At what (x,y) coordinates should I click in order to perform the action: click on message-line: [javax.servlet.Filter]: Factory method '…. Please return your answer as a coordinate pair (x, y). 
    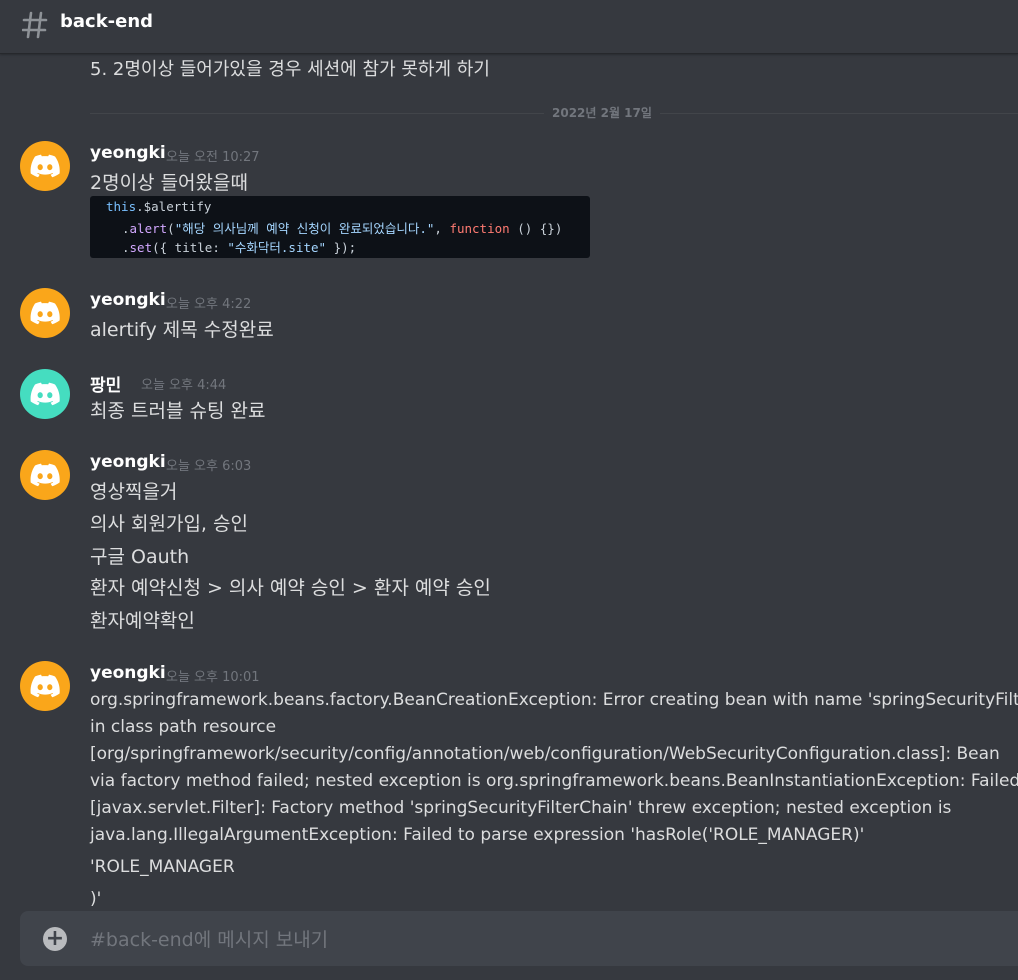
    Looking at the image, I should click on (521, 808).